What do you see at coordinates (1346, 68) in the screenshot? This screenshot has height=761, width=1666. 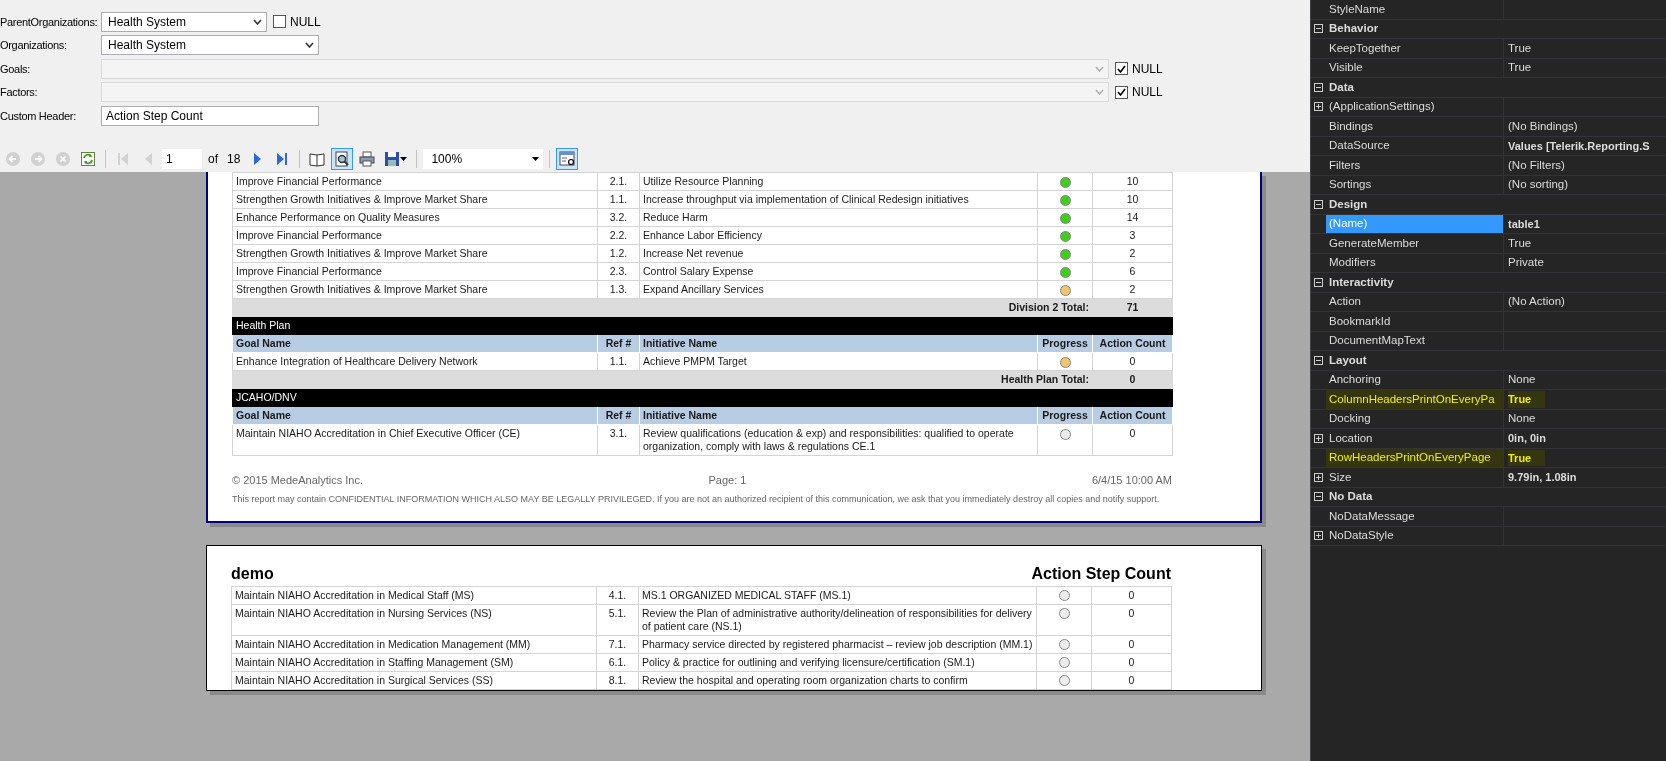 I see `property-name: Visible` at bounding box center [1346, 68].